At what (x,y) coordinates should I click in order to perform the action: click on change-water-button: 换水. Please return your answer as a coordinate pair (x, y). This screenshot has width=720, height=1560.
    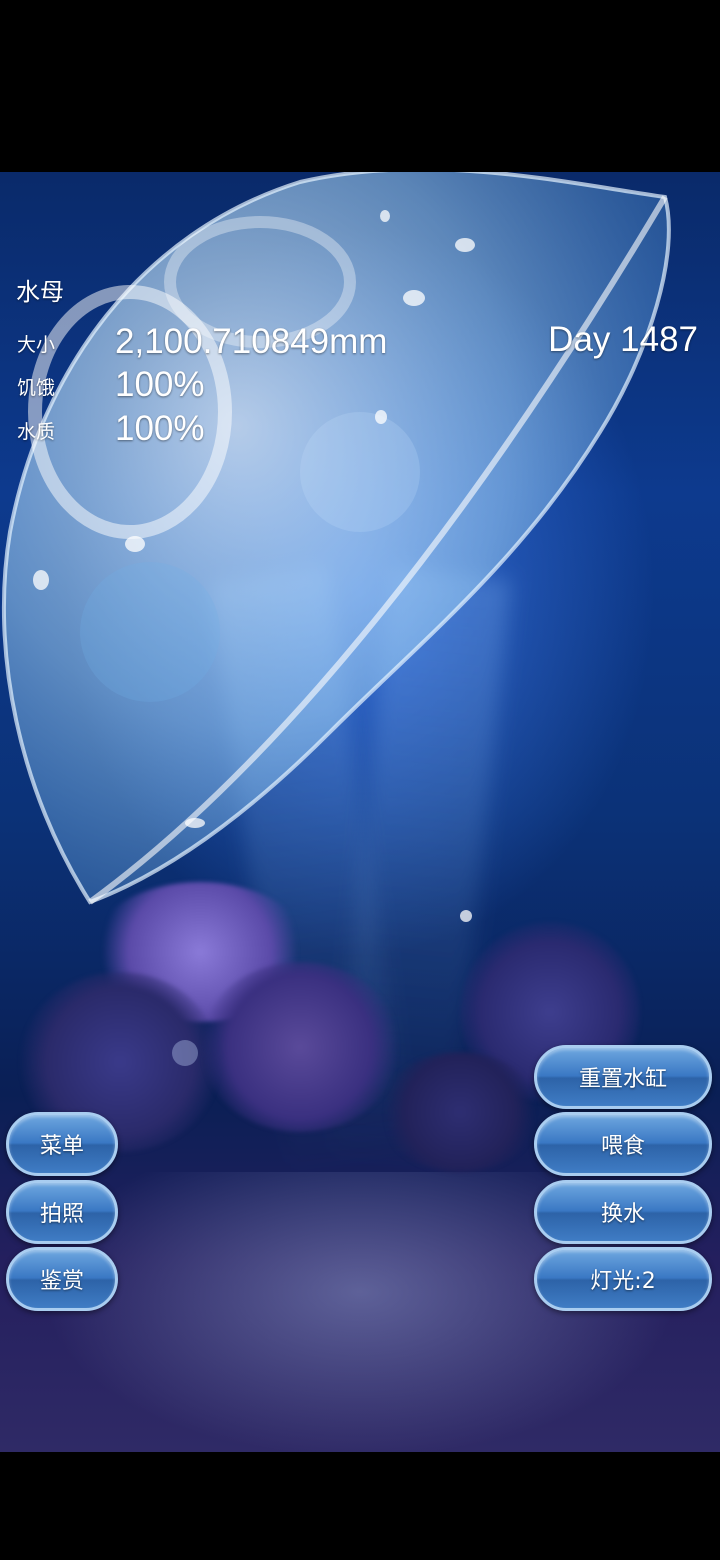
    Looking at the image, I should click on (623, 1212).